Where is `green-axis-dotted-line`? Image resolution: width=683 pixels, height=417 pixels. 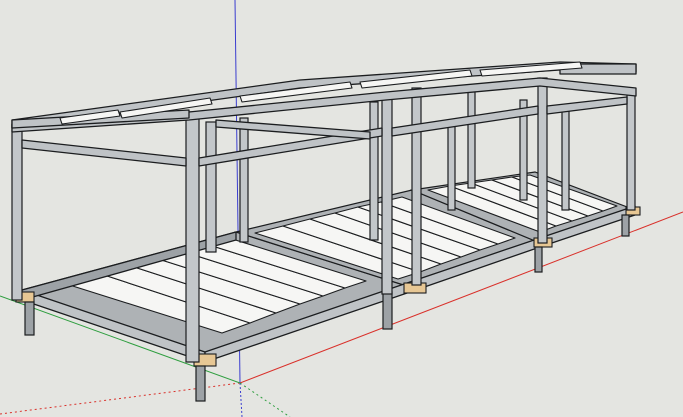
green-axis-dotted-line is located at coordinates (265, 399).